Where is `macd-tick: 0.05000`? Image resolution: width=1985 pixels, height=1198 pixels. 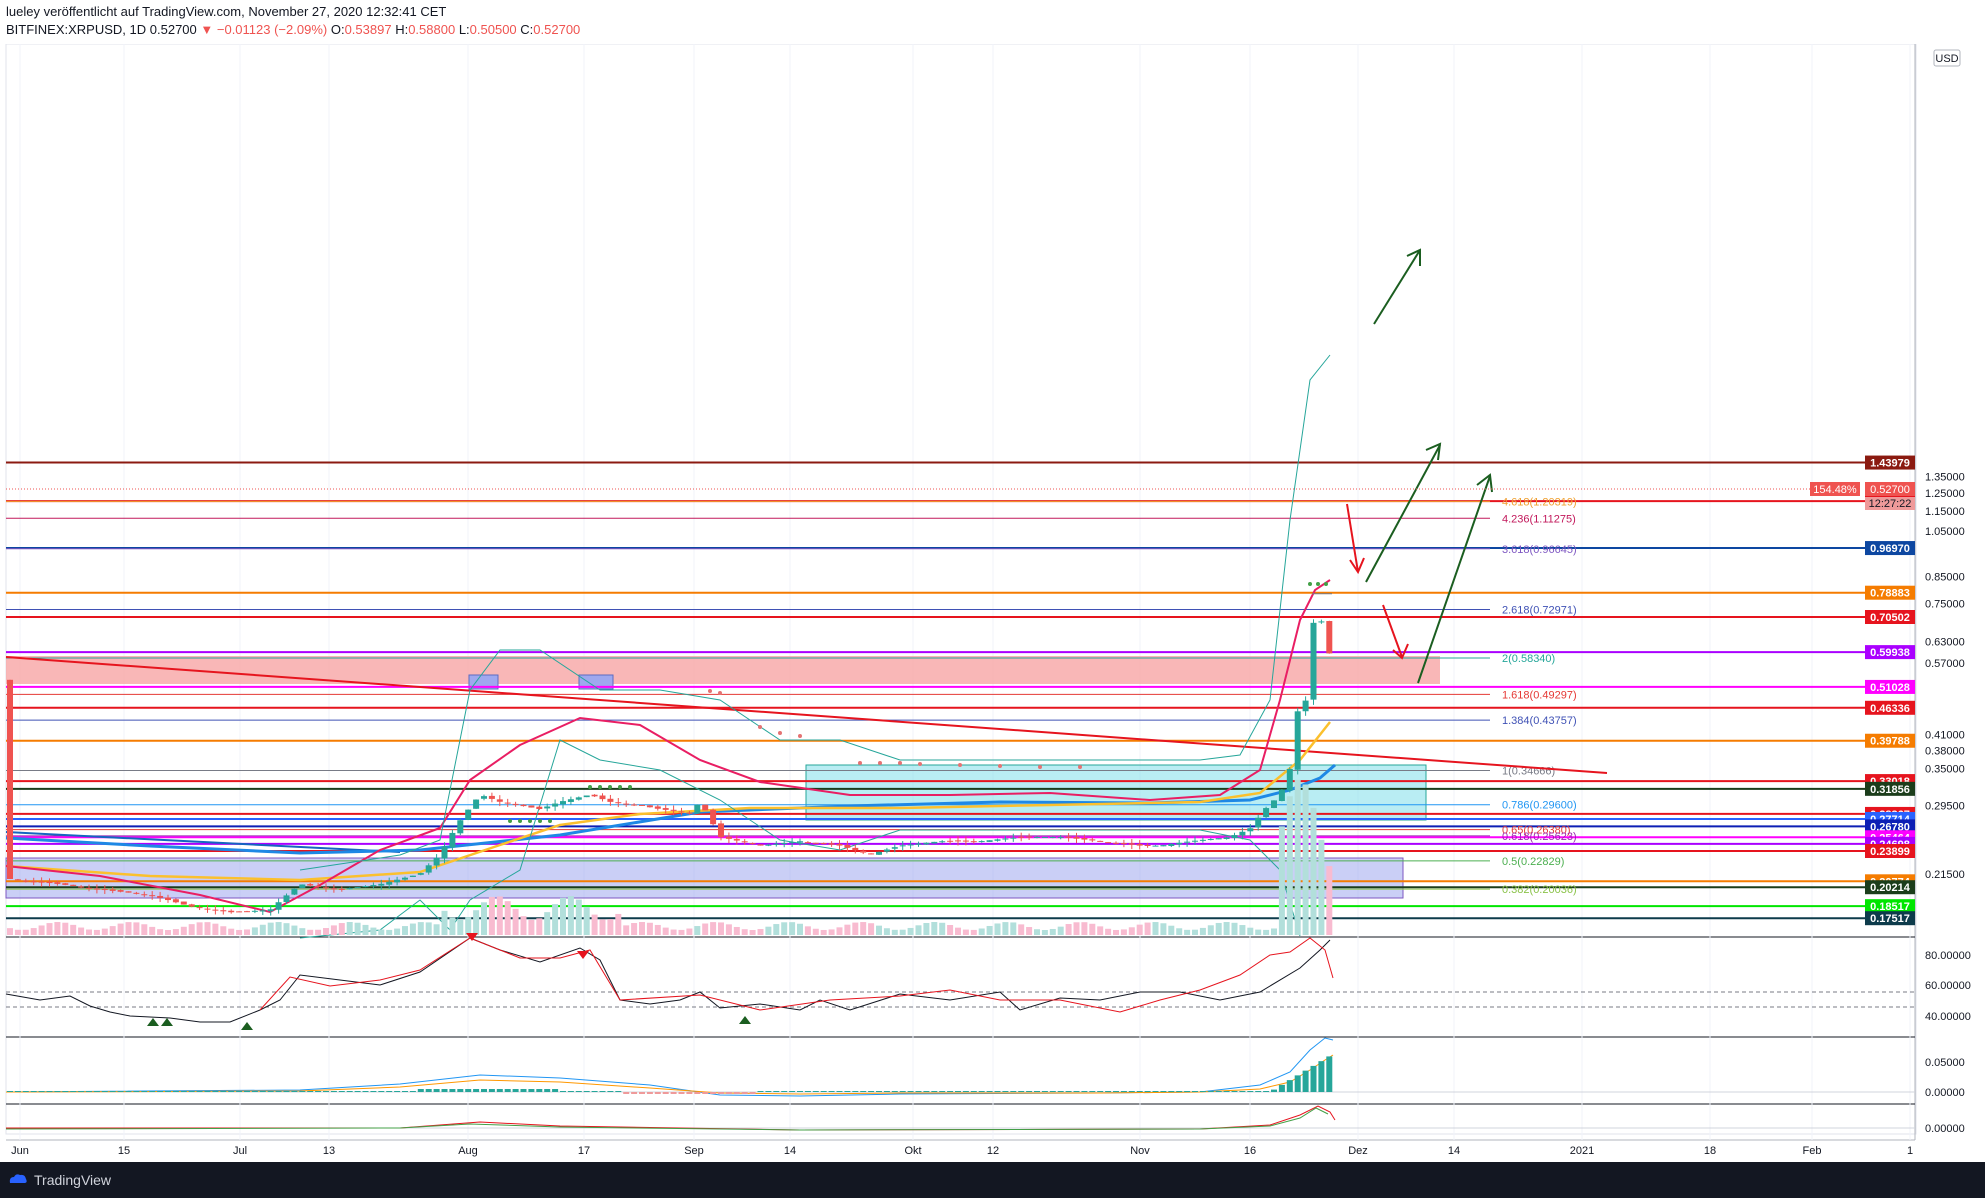
macd-tick: 0.05000 is located at coordinates (1945, 1063).